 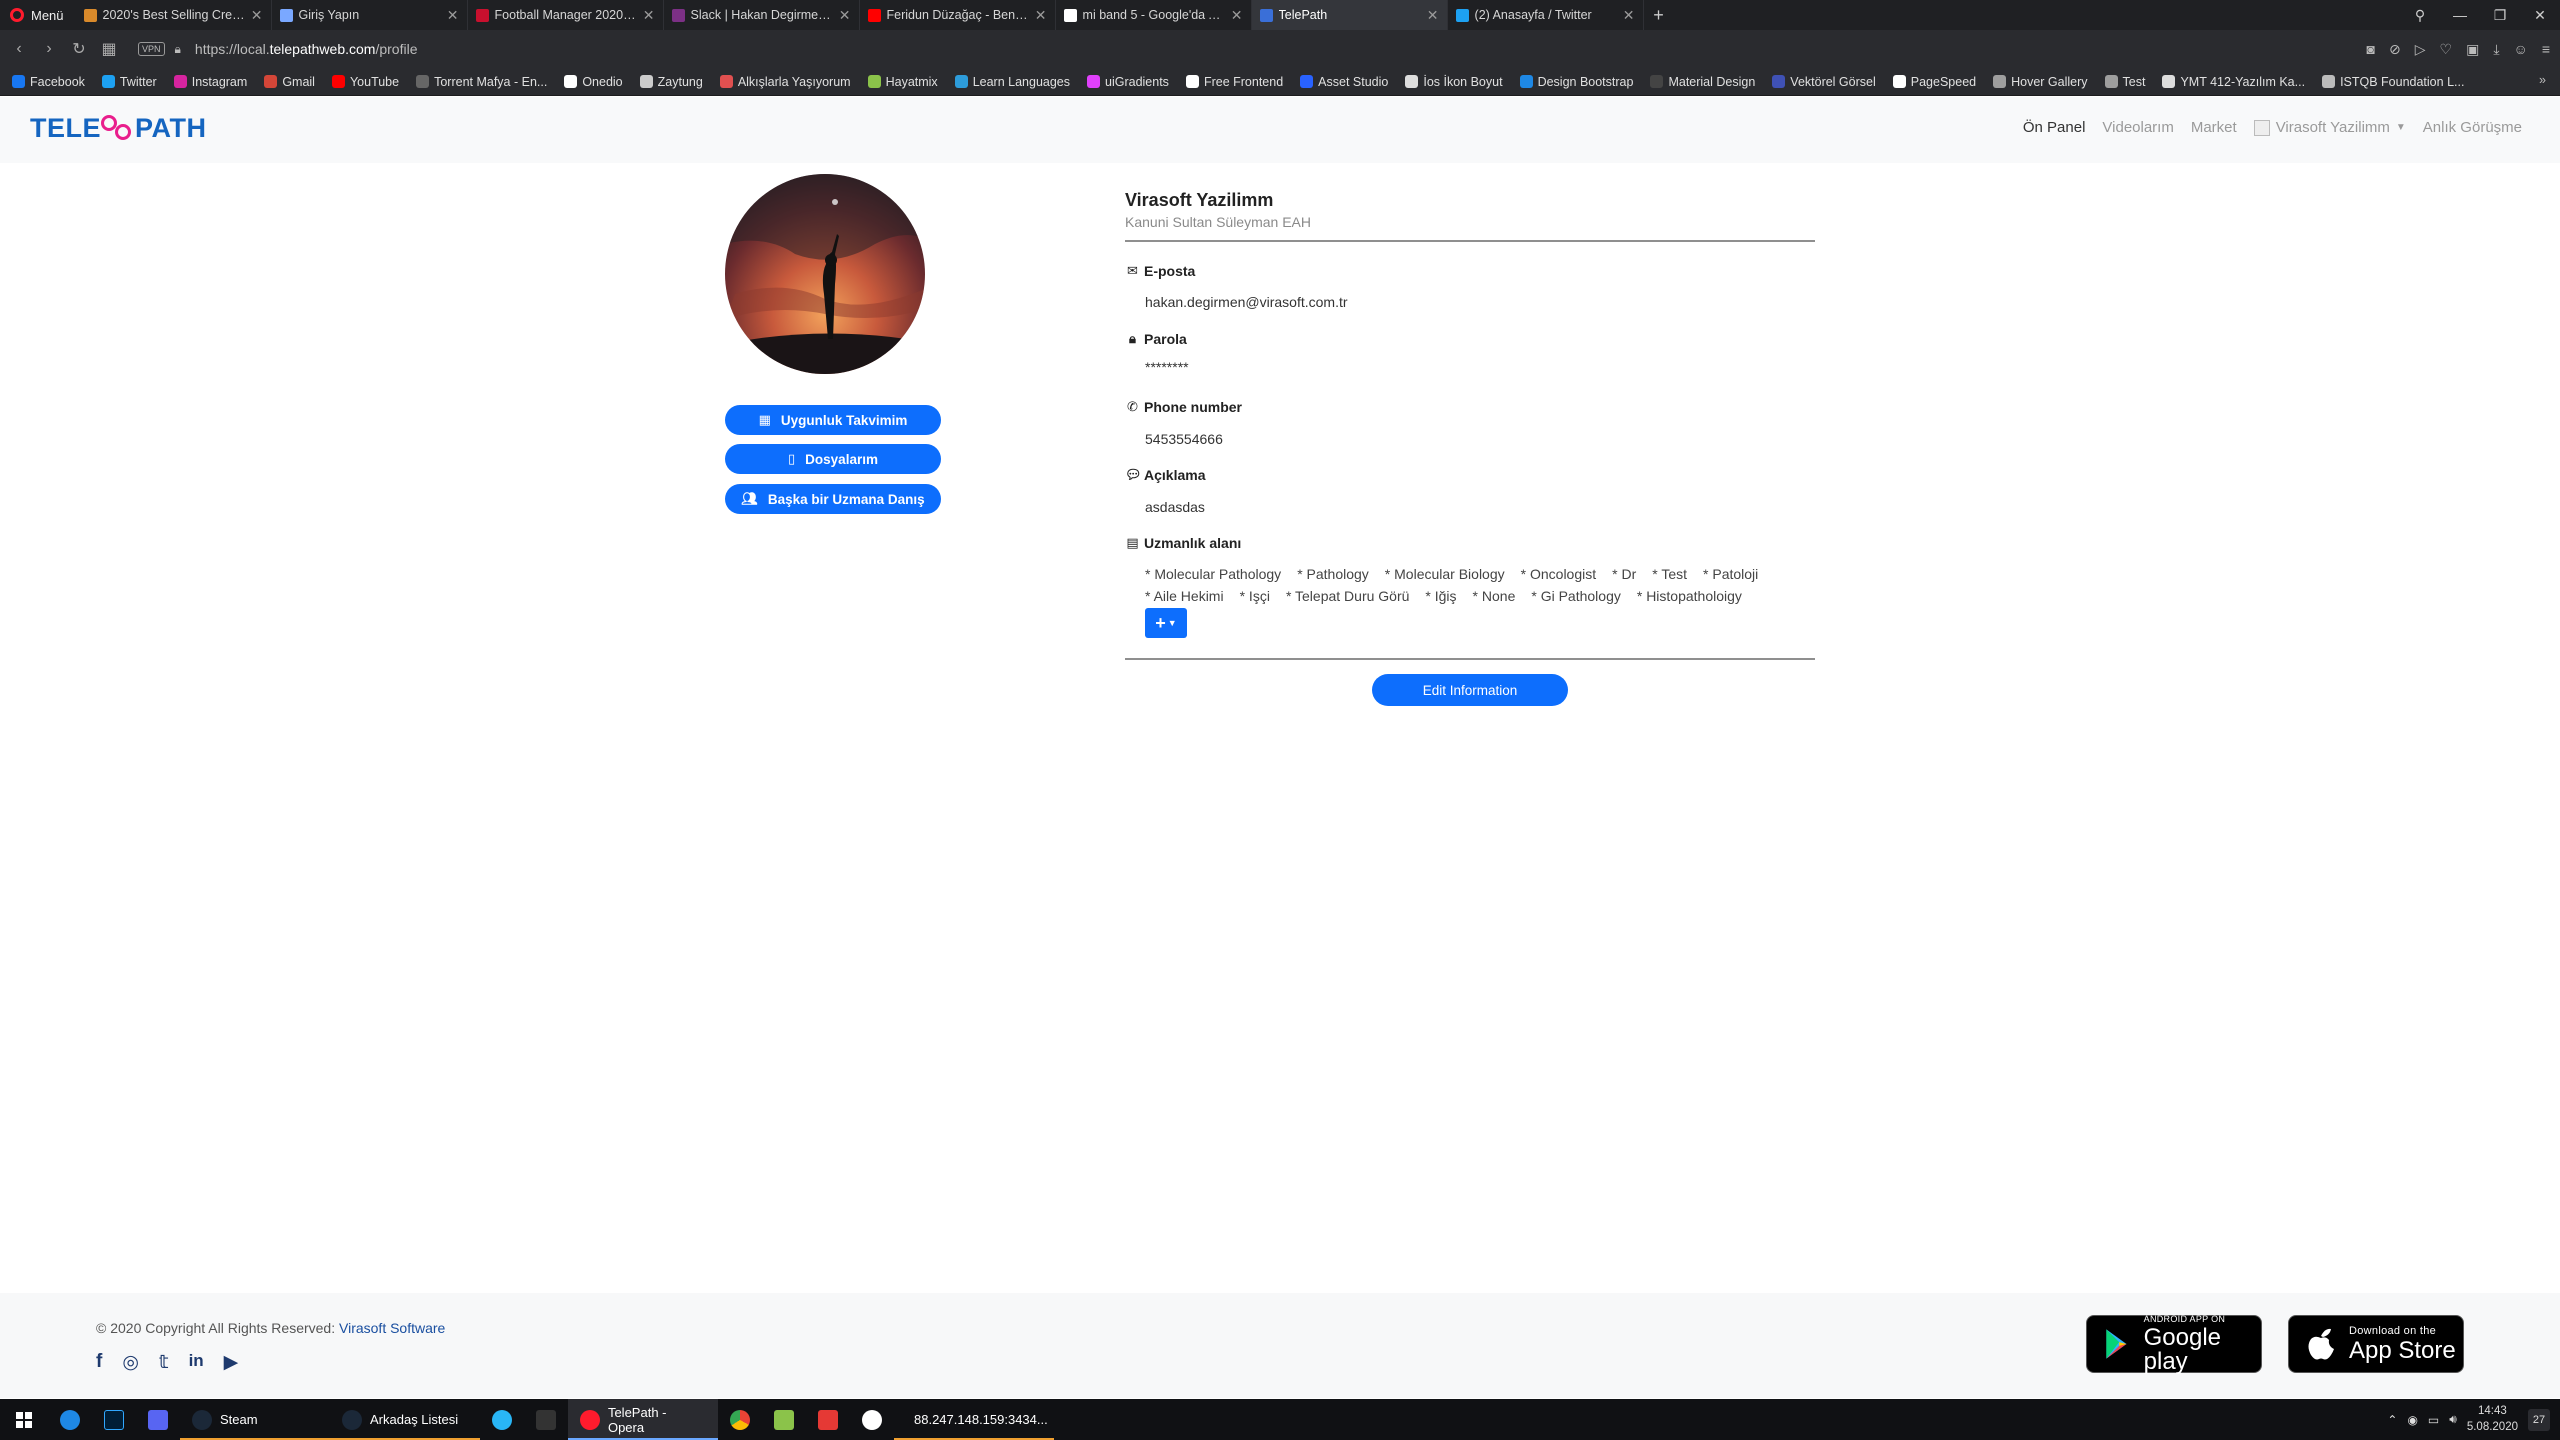 I want to click on browser-tab: (2) Anasayfa / Twitter ✕, so click(x=1546, y=15).